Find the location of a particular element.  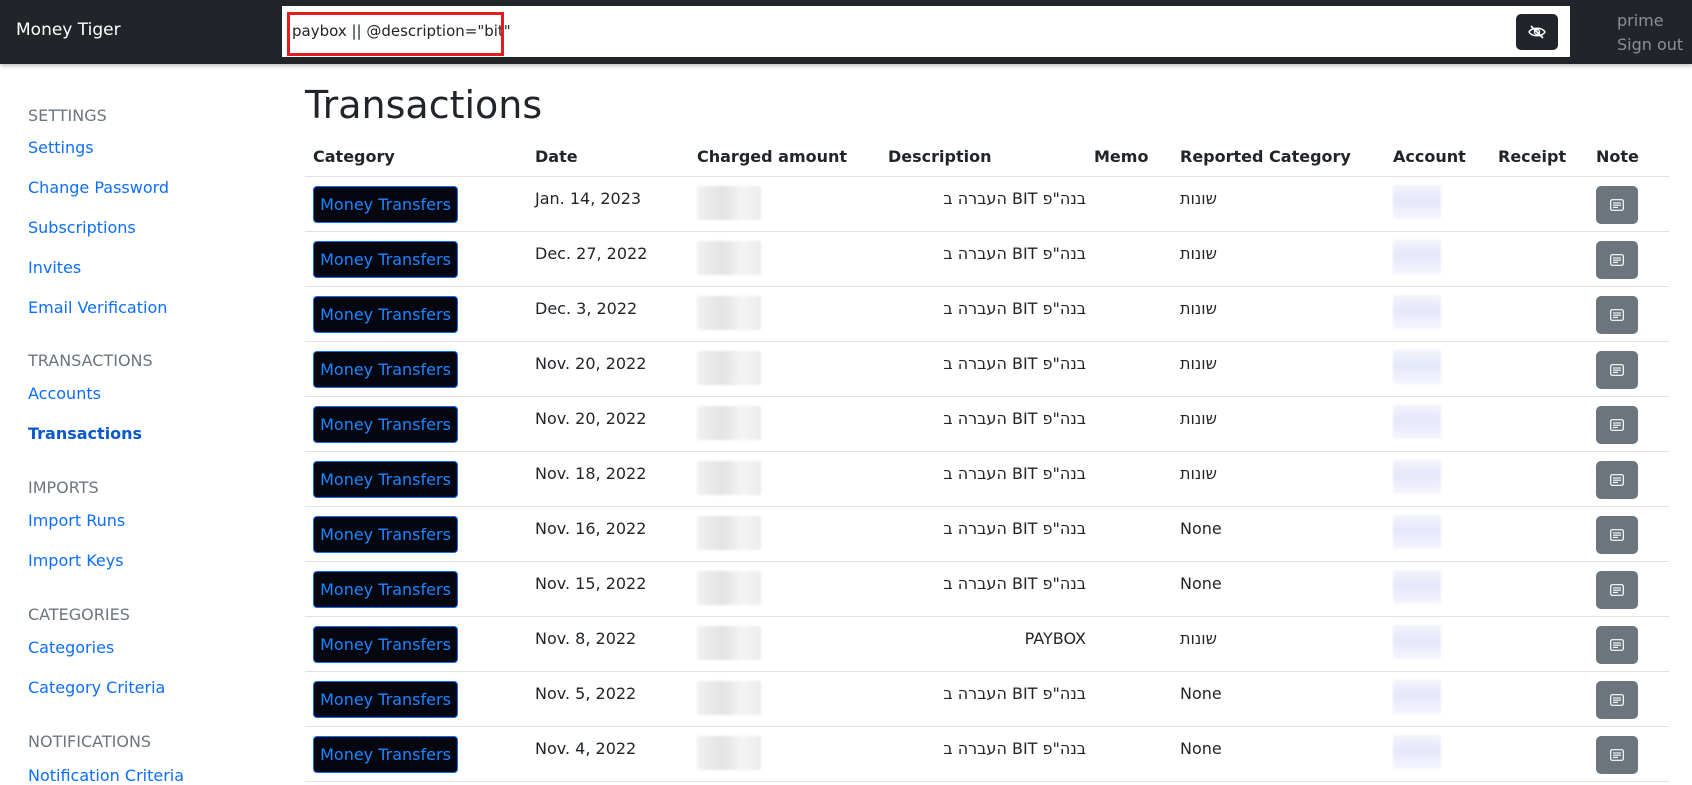

toggle-visibility-button is located at coordinates (1537, 32).